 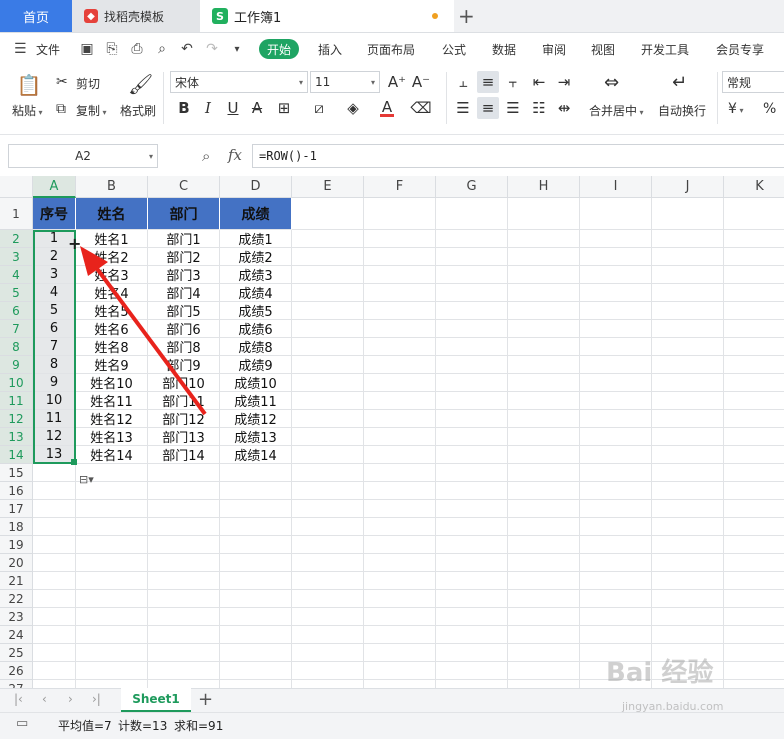 What do you see at coordinates (387, 115) in the screenshot?
I see `font-color-swatch` at bounding box center [387, 115].